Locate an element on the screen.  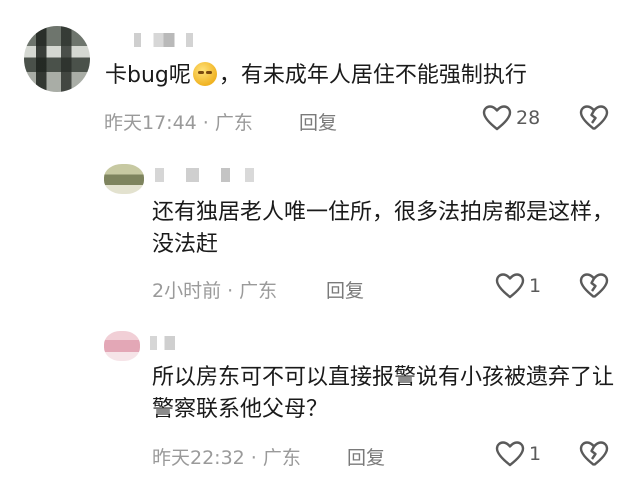
comment-meta: 昨天17:44 · 广东 is located at coordinates (178, 121).